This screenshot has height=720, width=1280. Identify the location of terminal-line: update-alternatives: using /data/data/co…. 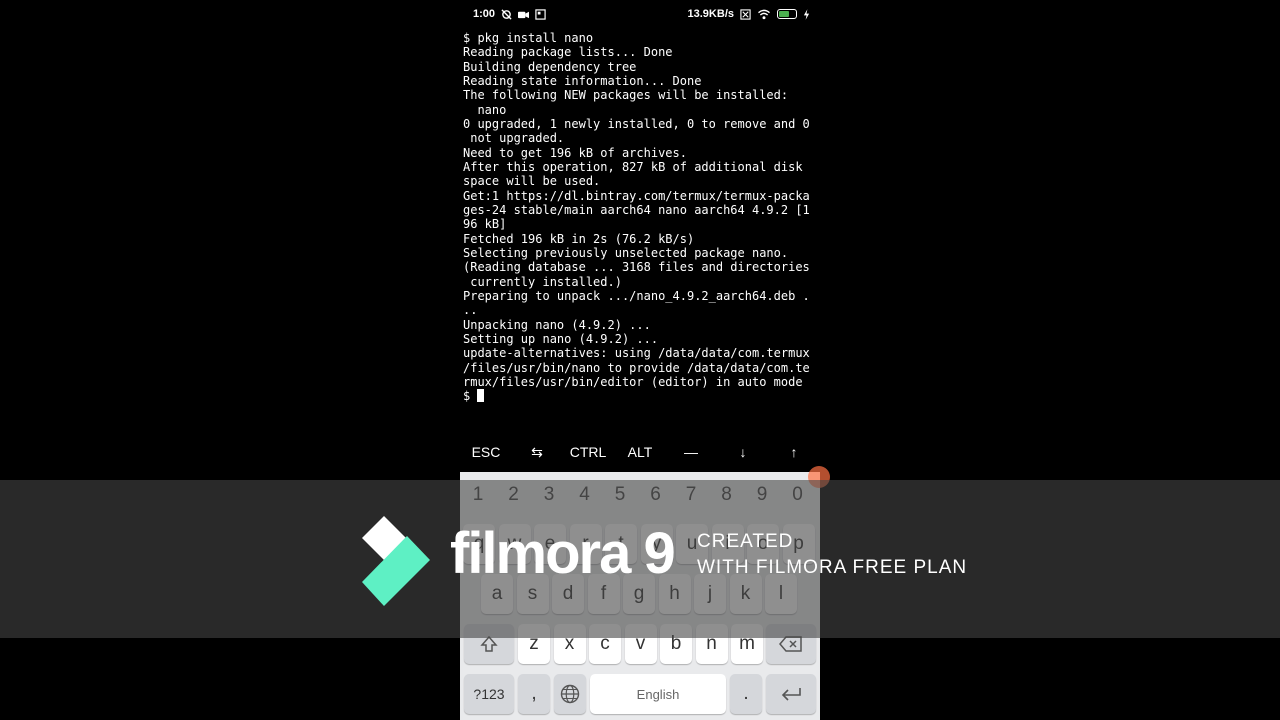
(636, 353).